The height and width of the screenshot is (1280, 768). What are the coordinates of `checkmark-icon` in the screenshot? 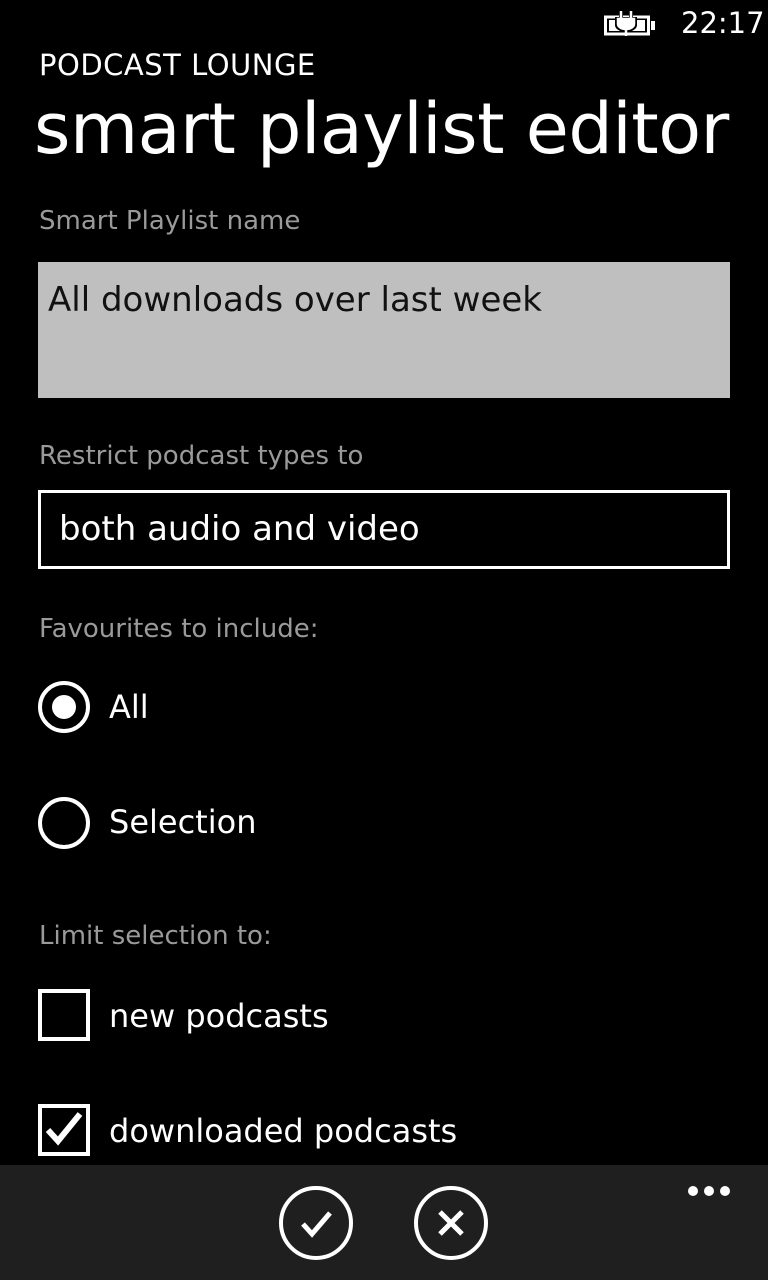 It's located at (64, 1129).